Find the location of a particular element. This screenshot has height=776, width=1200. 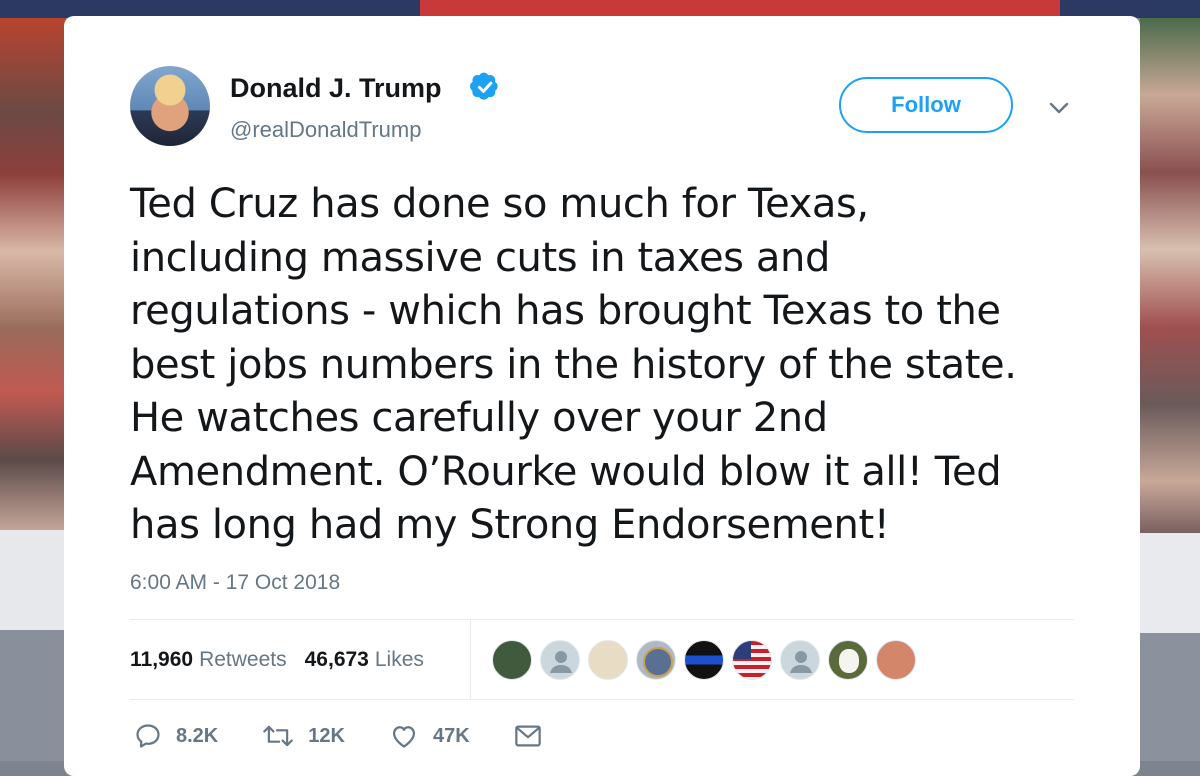

author-name: Donald J. Trump is located at coordinates (336, 88).